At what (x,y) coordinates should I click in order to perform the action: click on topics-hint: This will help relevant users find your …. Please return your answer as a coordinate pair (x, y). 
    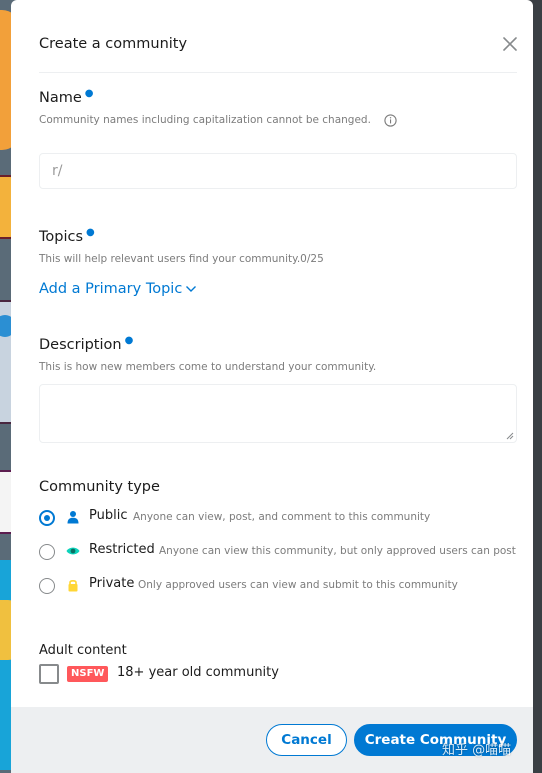
    Looking at the image, I should click on (181, 259).